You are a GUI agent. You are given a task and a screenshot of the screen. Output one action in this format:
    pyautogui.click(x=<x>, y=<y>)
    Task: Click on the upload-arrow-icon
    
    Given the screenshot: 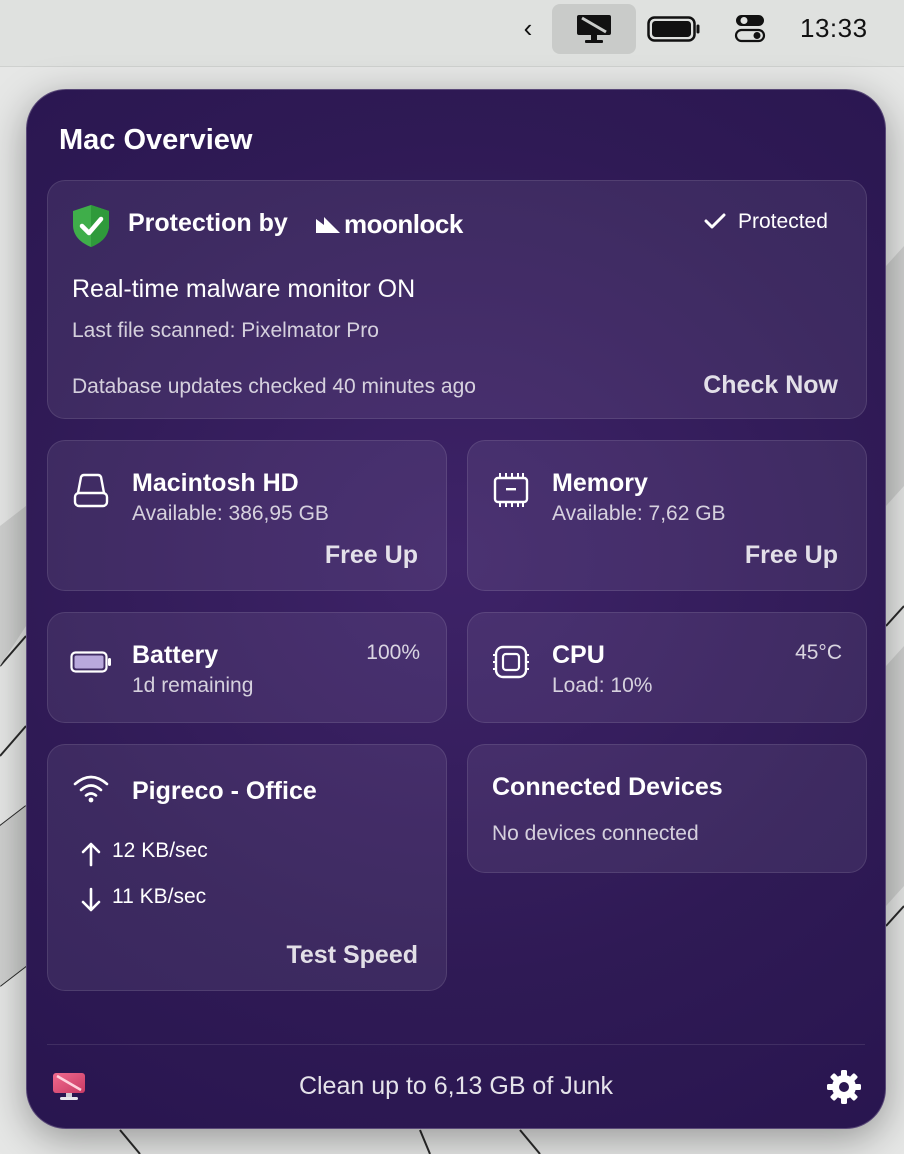 What is the action you would take?
    pyautogui.click(x=91, y=854)
    